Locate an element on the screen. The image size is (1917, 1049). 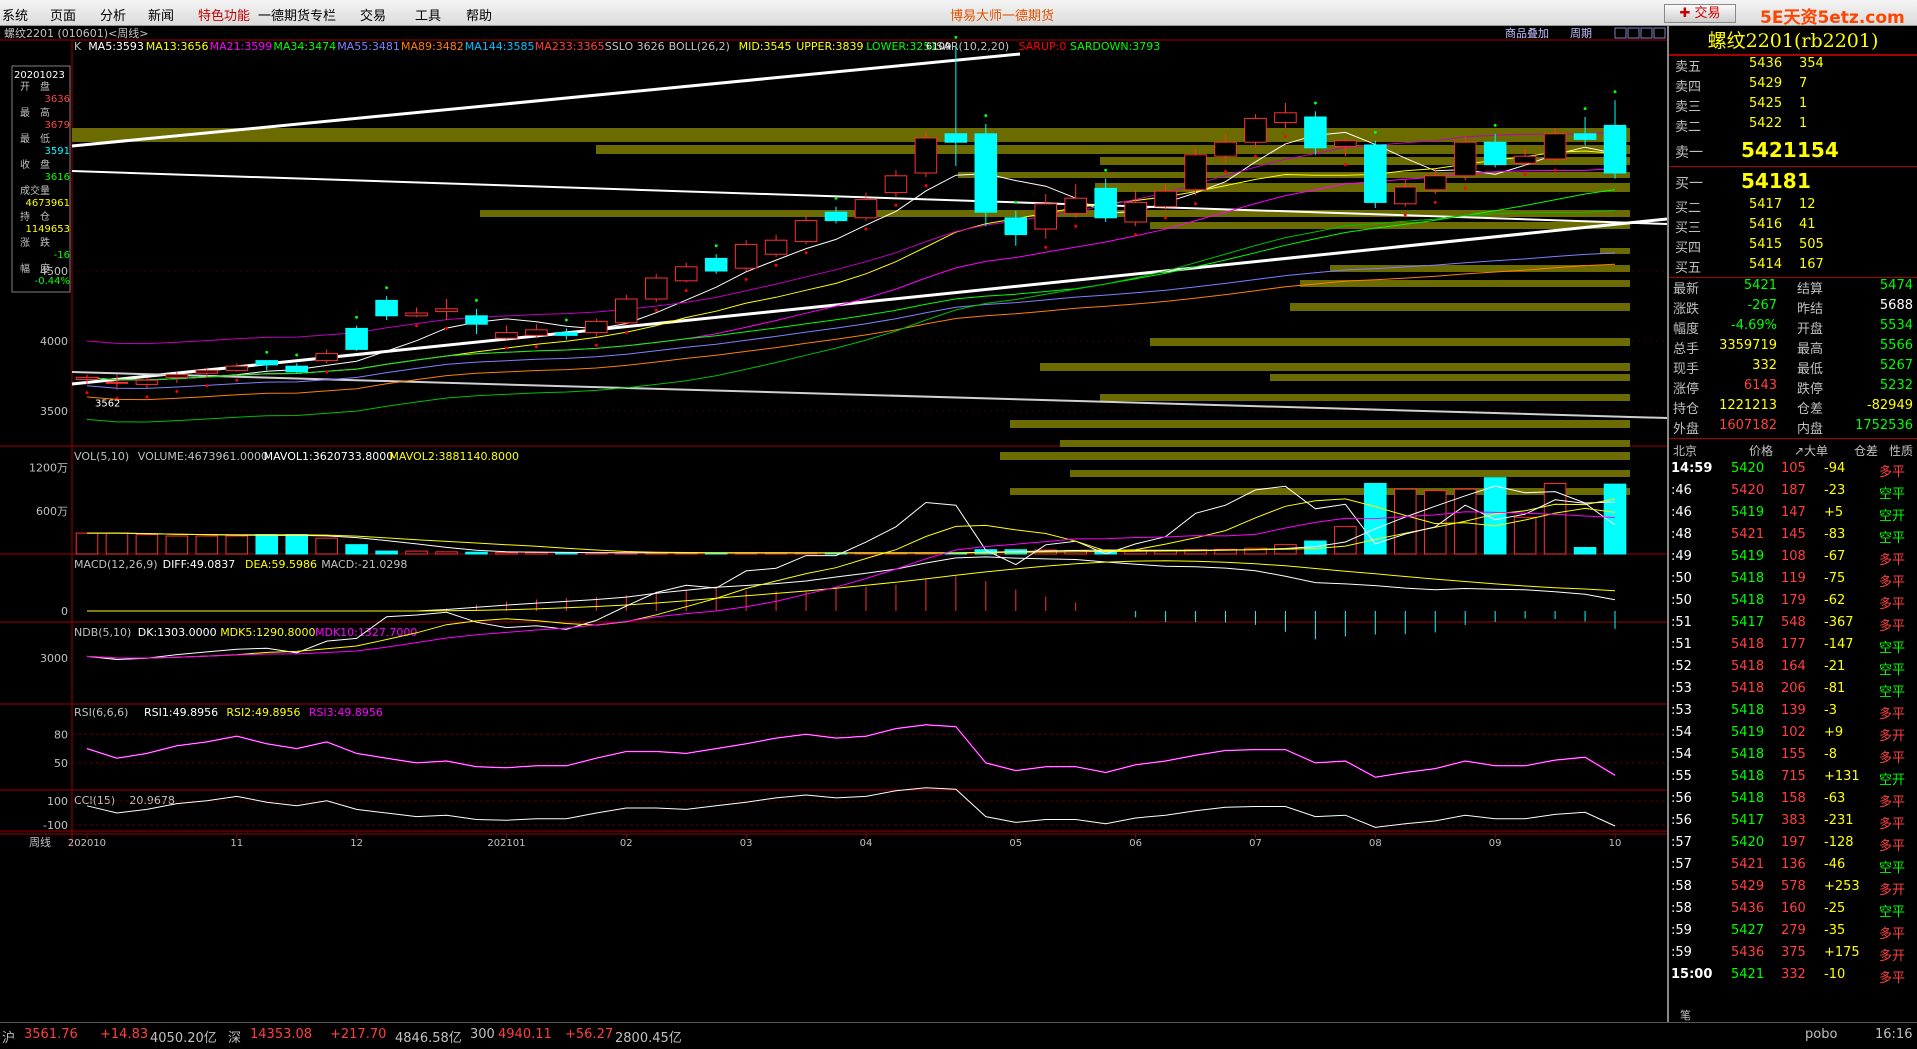
ma-legend-16: SARDOWN:3793 is located at coordinates (1115, 46).